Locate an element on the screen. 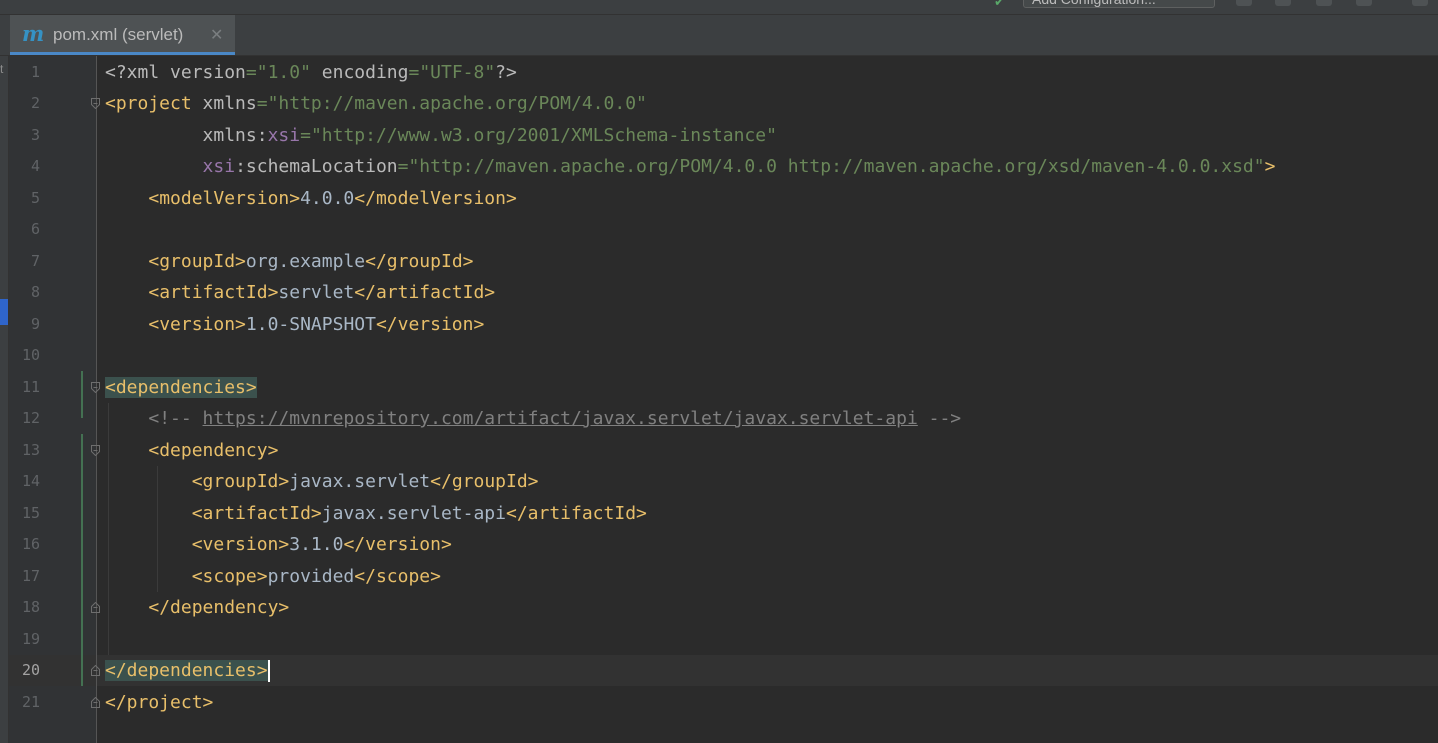 Image resolution: width=1438 pixels, height=743 pixels. tag-text: org.example is located at coordinates (305, 261).